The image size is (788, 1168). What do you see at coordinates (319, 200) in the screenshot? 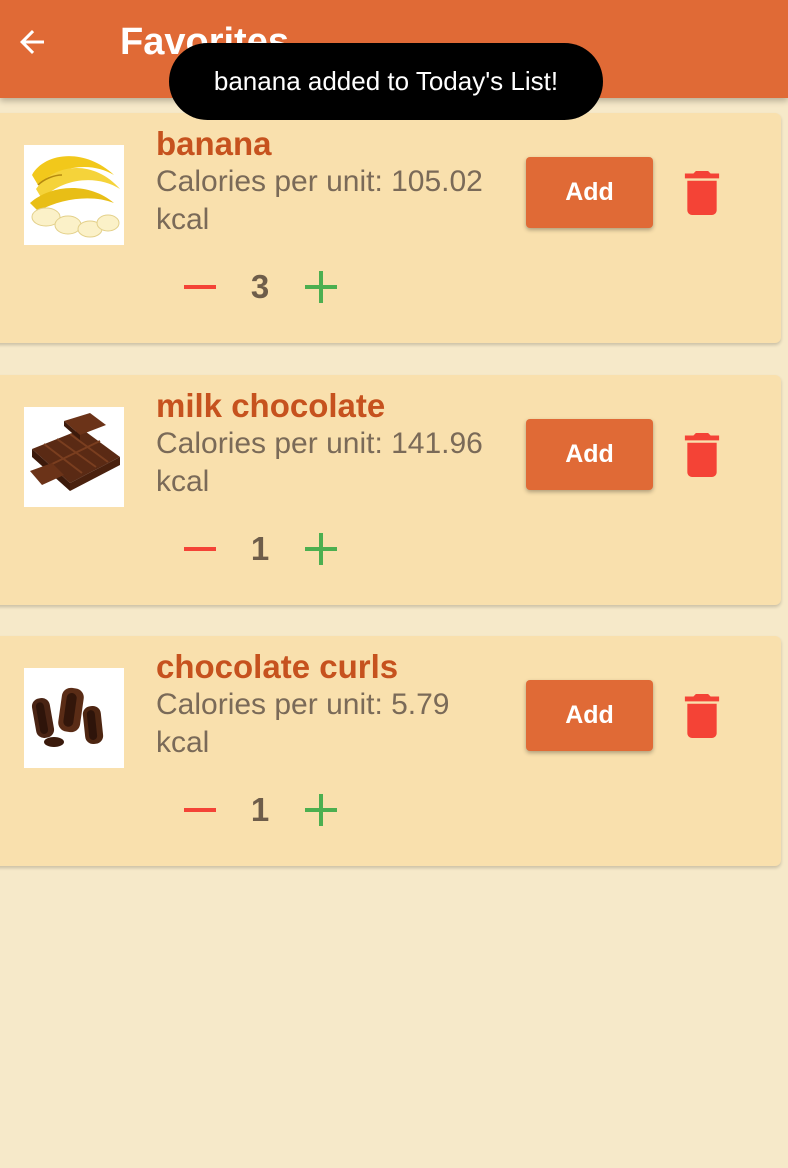
I see `item-calories: Calories per unit: 105.02 kcal` at bounding box center [319, 200].